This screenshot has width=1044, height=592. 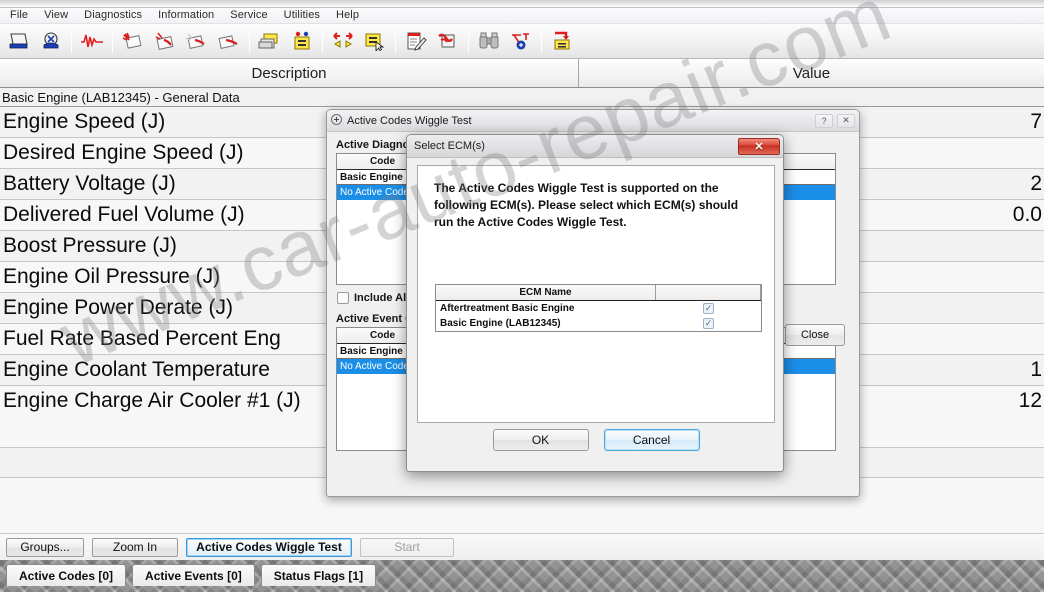 I want to click on wiggle-dialog-app-icon, so click(x=336, y=121).